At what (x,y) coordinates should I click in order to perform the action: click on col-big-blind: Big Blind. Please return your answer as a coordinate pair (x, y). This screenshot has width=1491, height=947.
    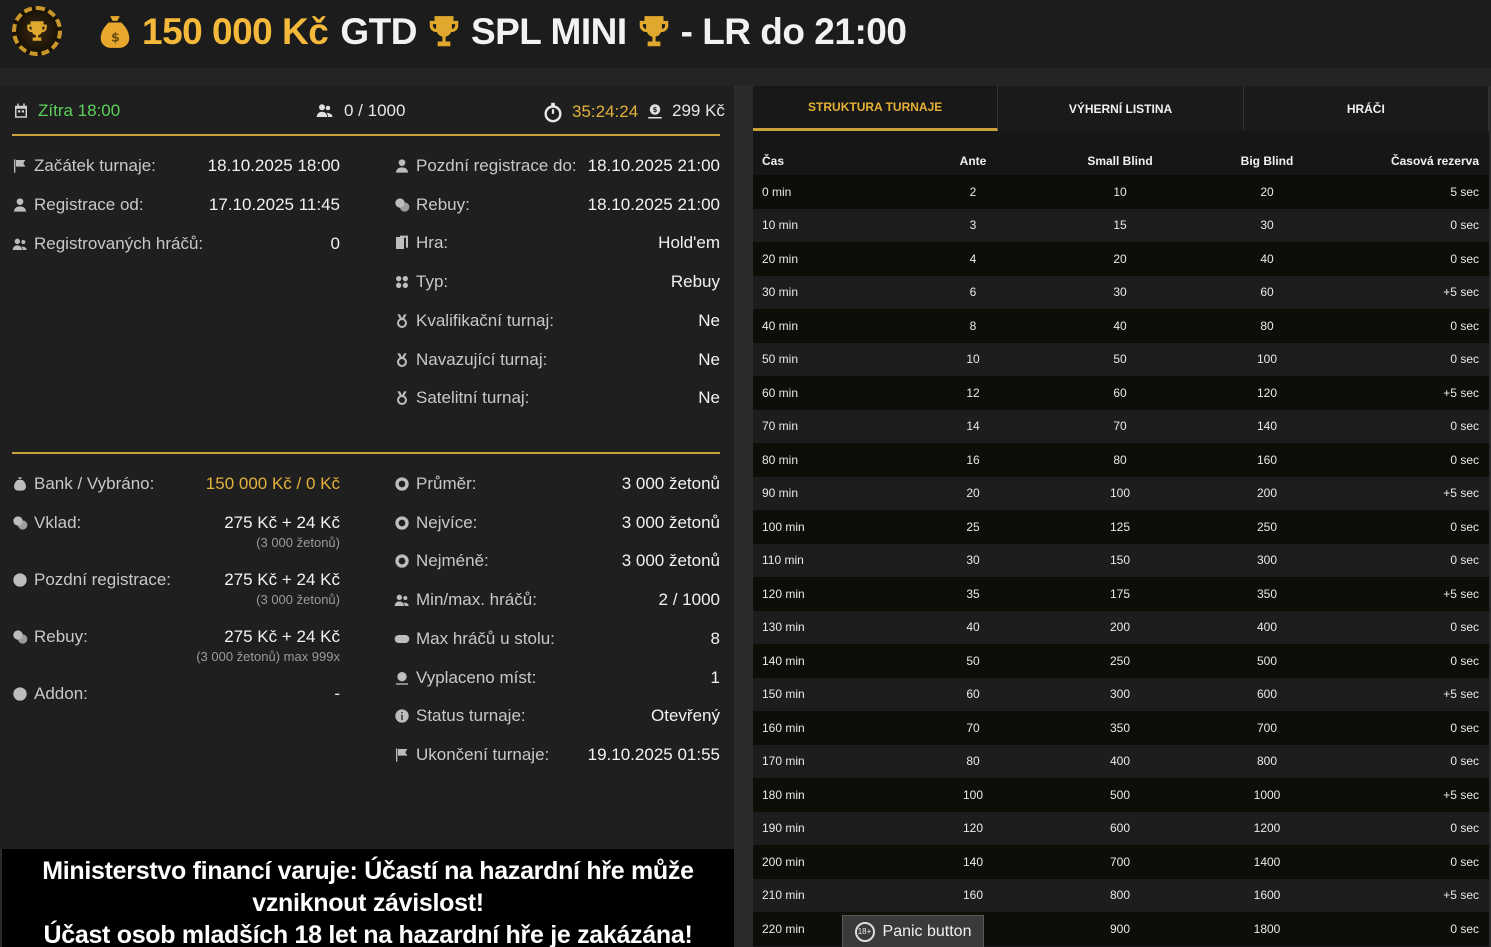
    Looking at the image, I should click on (1267, 161).